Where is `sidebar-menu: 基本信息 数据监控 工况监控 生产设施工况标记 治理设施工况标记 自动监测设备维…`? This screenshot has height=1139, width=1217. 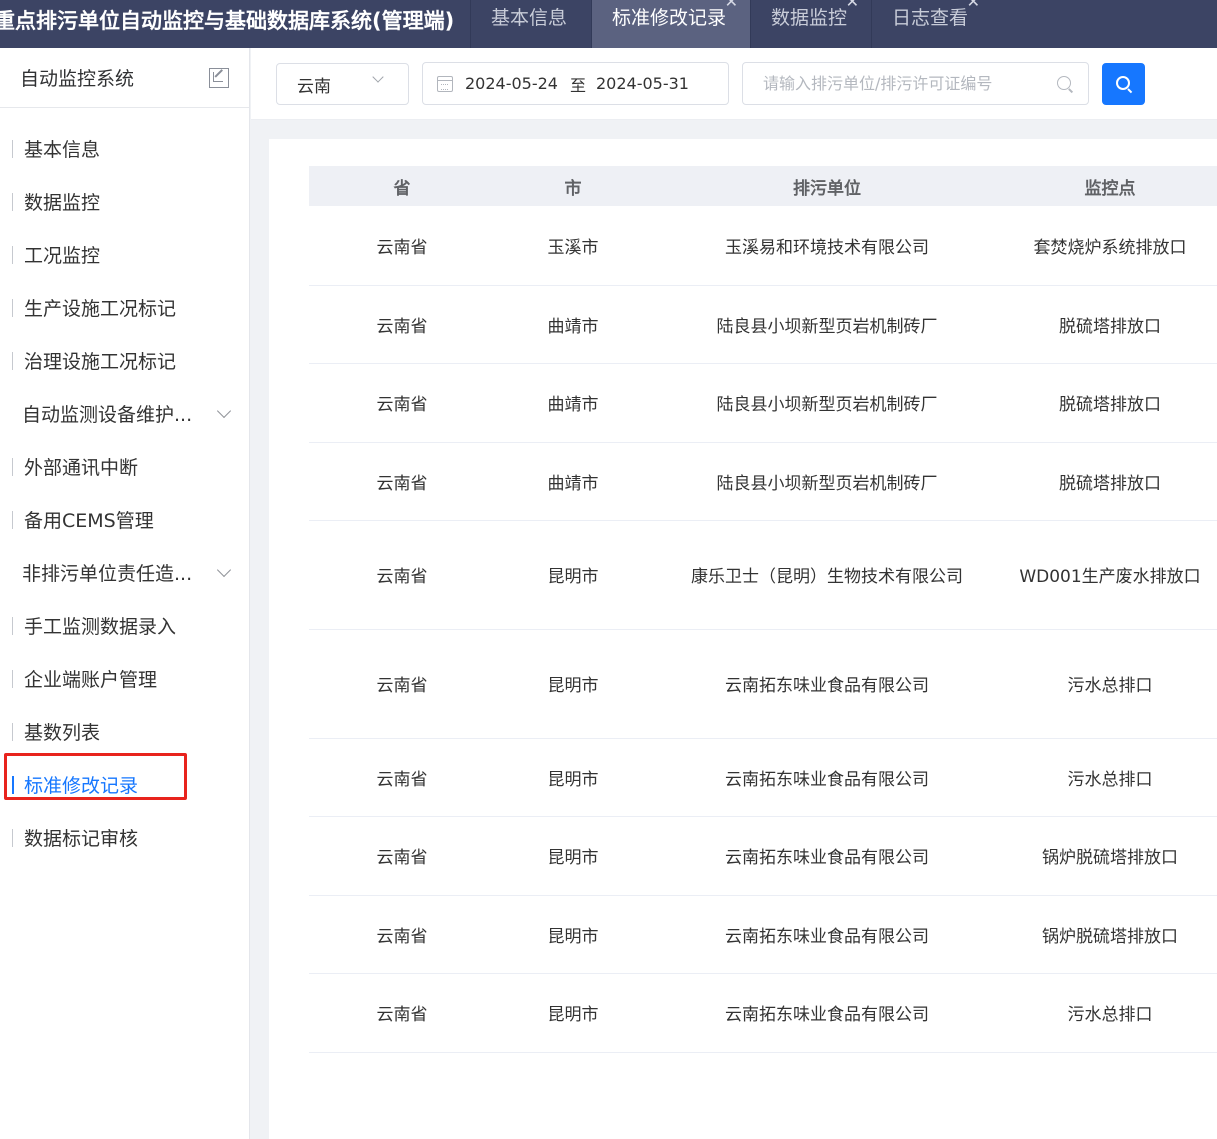
sidebar-menu: 基本信息 数据监控 工况监控 生产设施工况标记 治理设施工况标记 自动监测设备维… is located at coordinates (124, 486).